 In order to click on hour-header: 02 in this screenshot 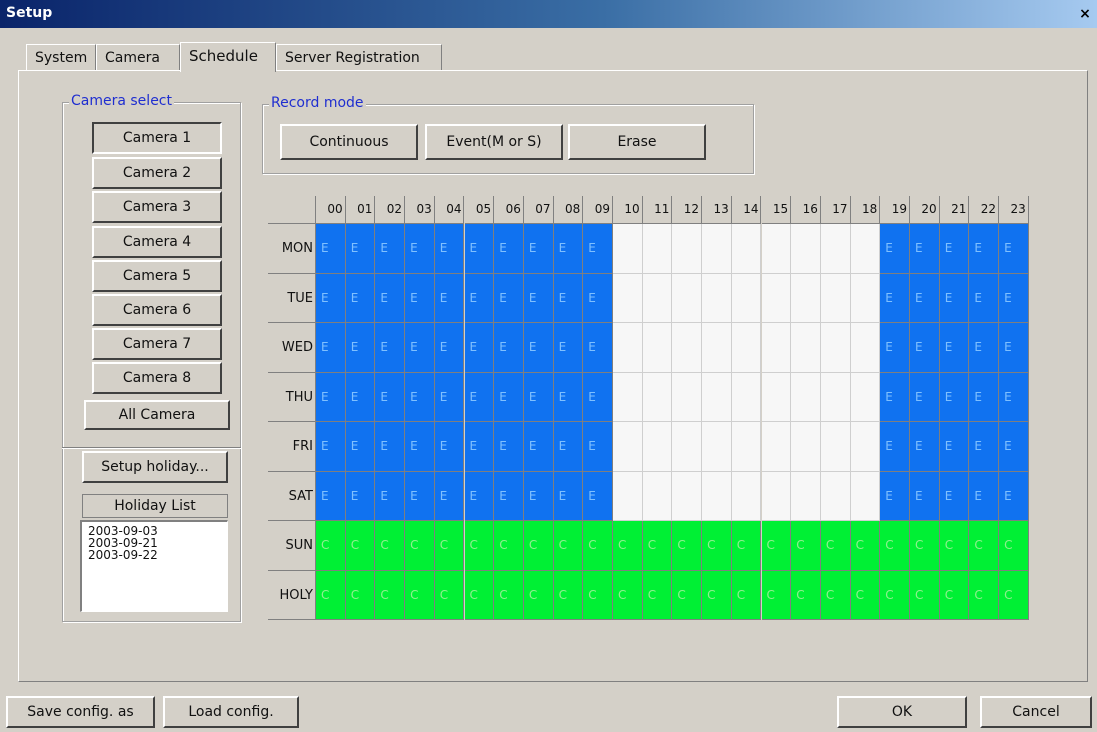, I will do `click(390, 210)`.